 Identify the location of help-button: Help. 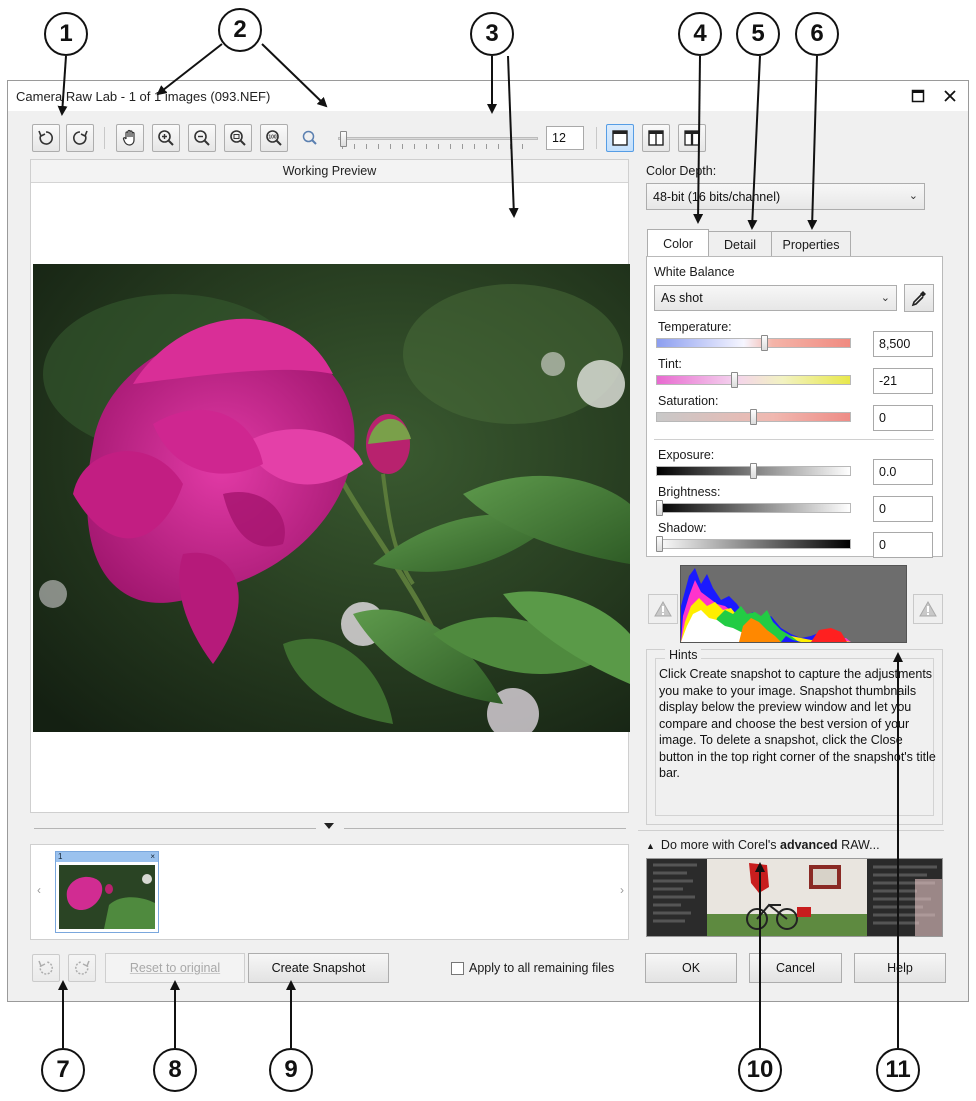
(900, 968).